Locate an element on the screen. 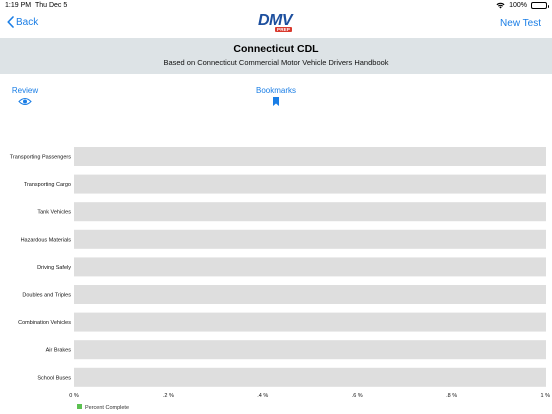  back-button: Back is located at coordinates (22, 22).